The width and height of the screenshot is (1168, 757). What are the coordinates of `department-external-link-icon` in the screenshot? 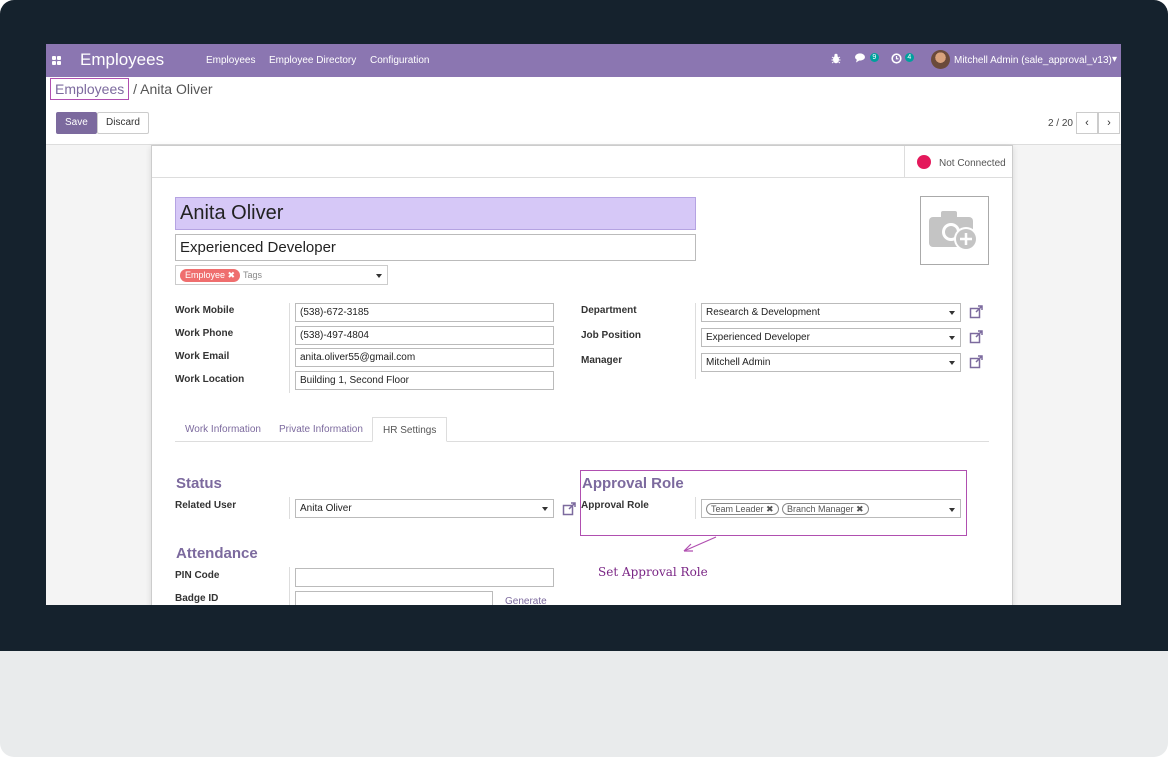 It's located at (976, 312).